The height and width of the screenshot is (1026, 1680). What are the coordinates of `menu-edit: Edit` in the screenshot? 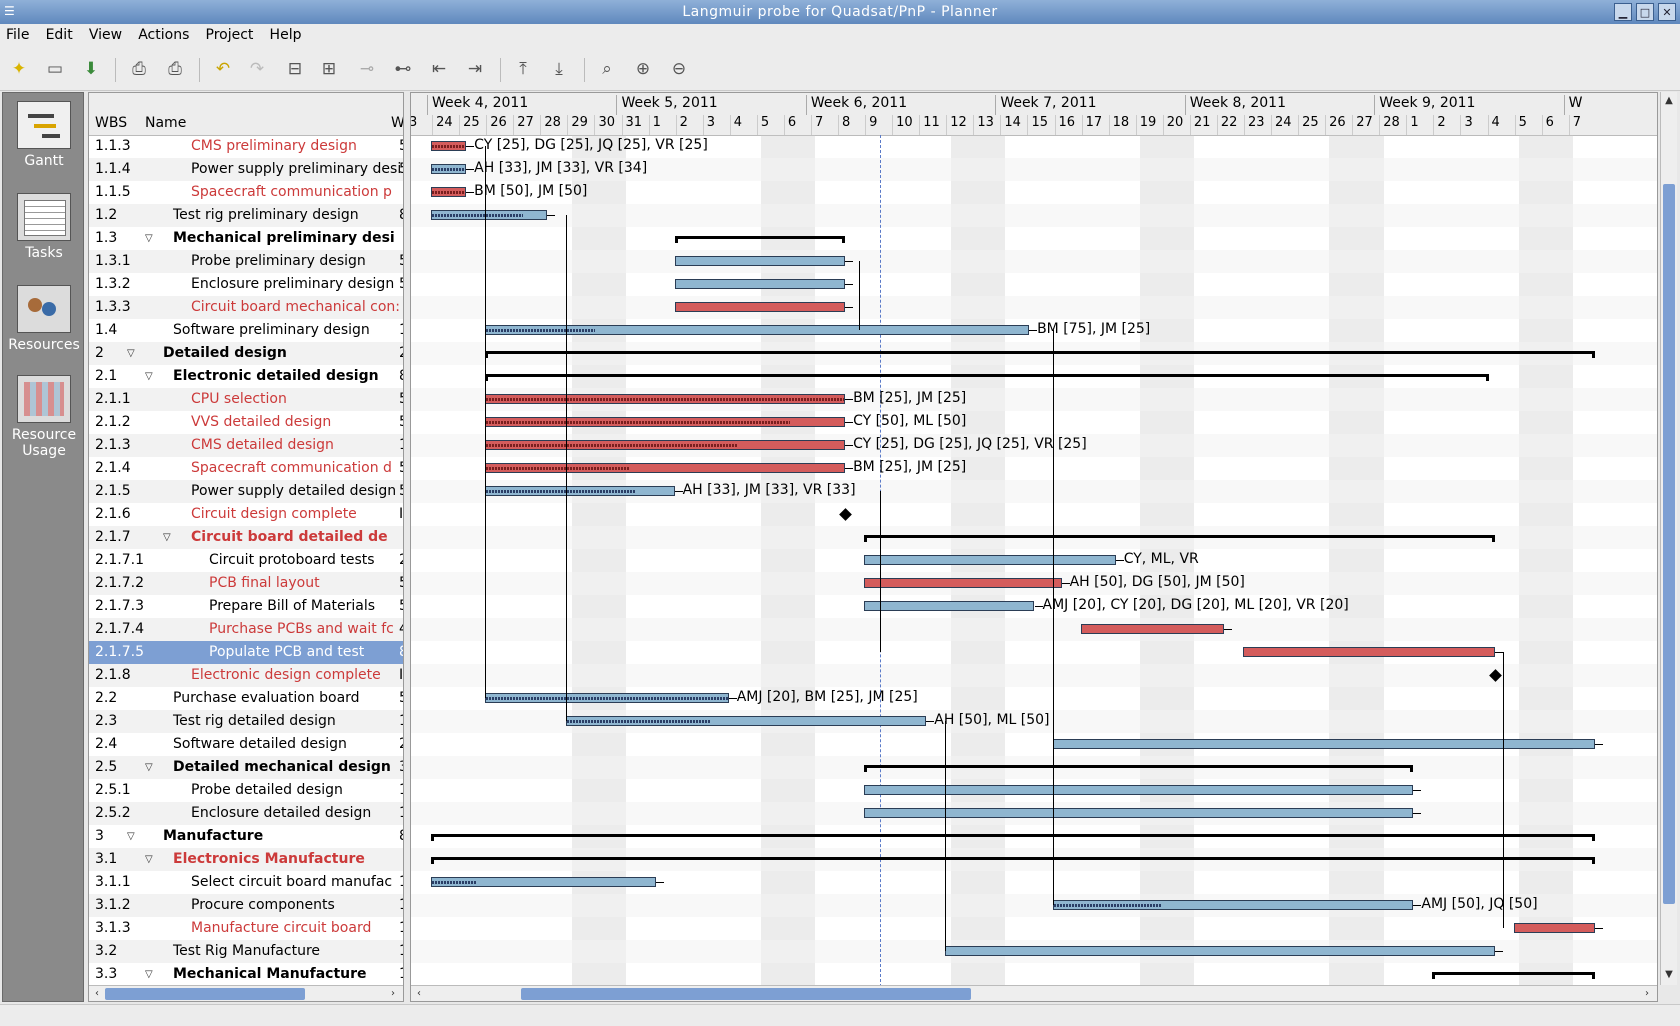 It's located at (59, 33).